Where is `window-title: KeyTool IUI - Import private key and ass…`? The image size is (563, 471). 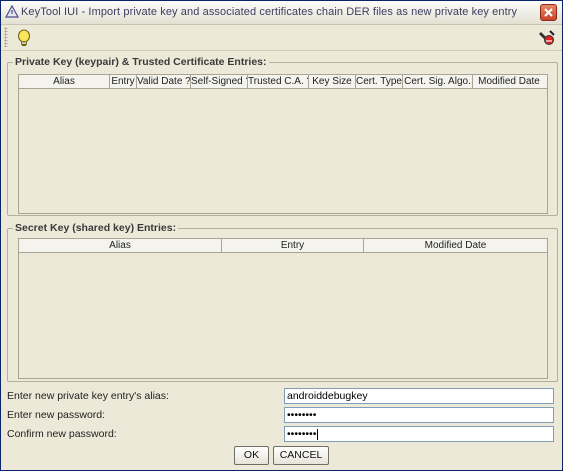 window-title: KeyTool IUI - Import private key and ass… is located at coordinates (269, 12).